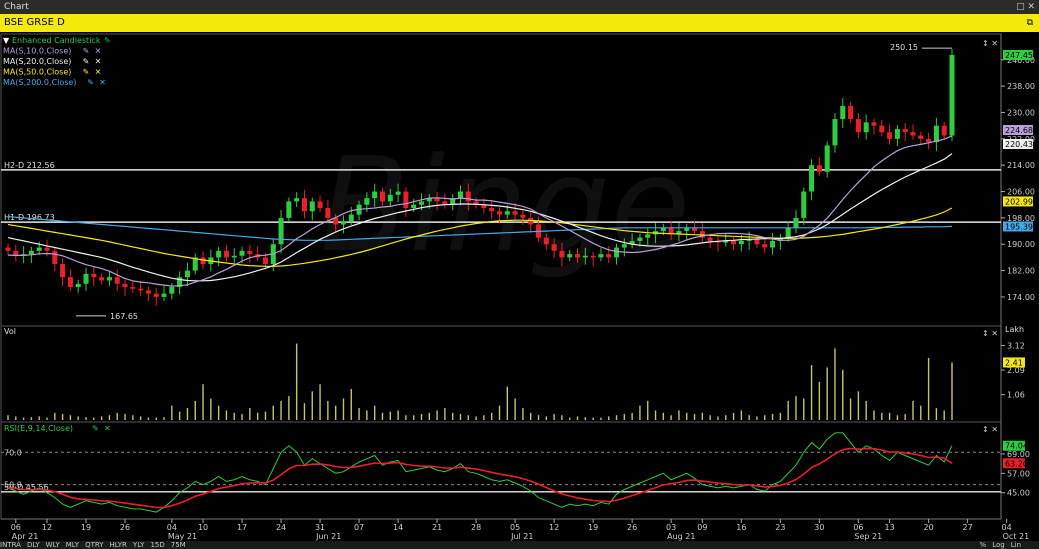  What do you see at coordinates (968, 527) in the screenshot?
I see `x-tick-label: 27` at bounding box center [968, 527].